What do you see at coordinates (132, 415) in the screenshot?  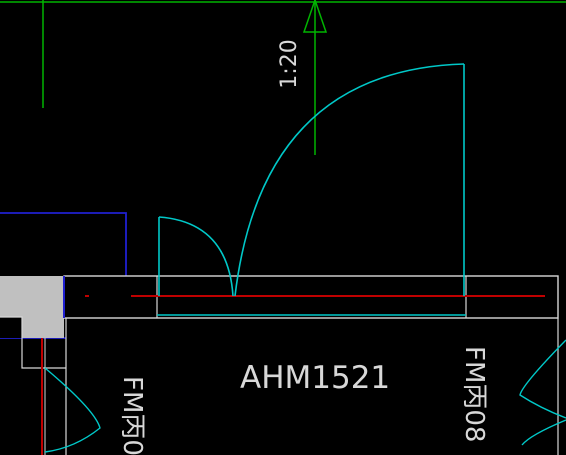 I see `left-fire-door-label: FM丙0` at bounding box center [132, 415].